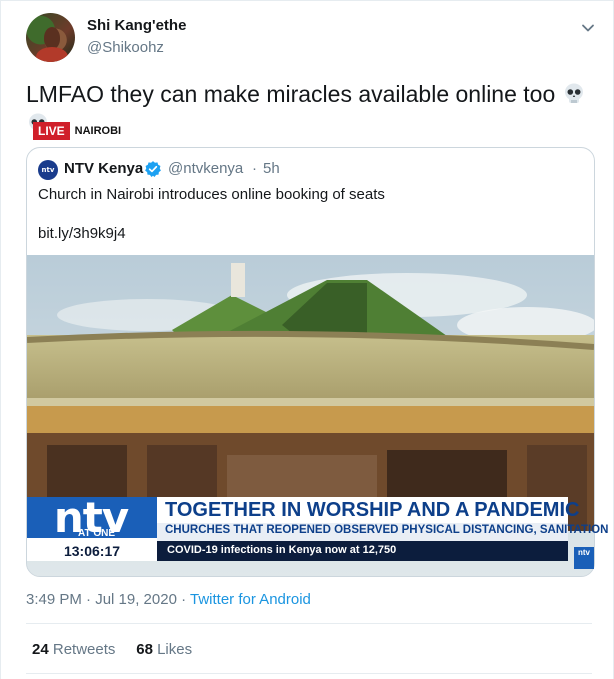  Describe the element at coordinates (372, 510) in the screenshot. I see `broadcast-headline: TOGETHER IN WORSHIP AND A PANDEMIC` at that location.